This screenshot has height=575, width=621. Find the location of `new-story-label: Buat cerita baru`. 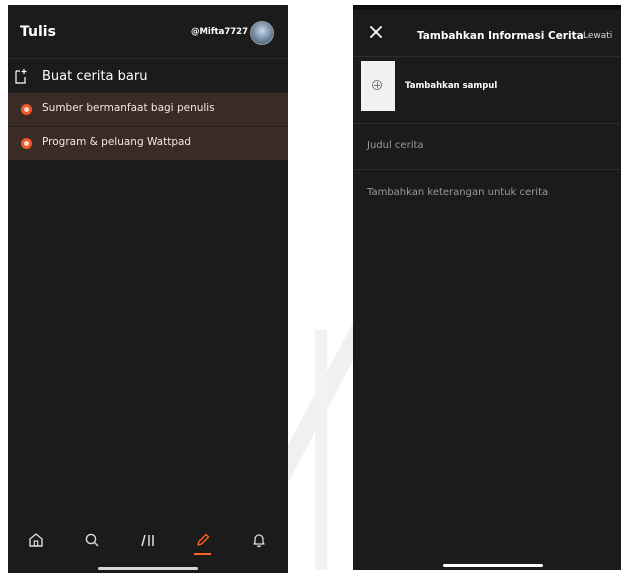

new-story-label: Buat cerita baru is located at coordinates (95, 76).